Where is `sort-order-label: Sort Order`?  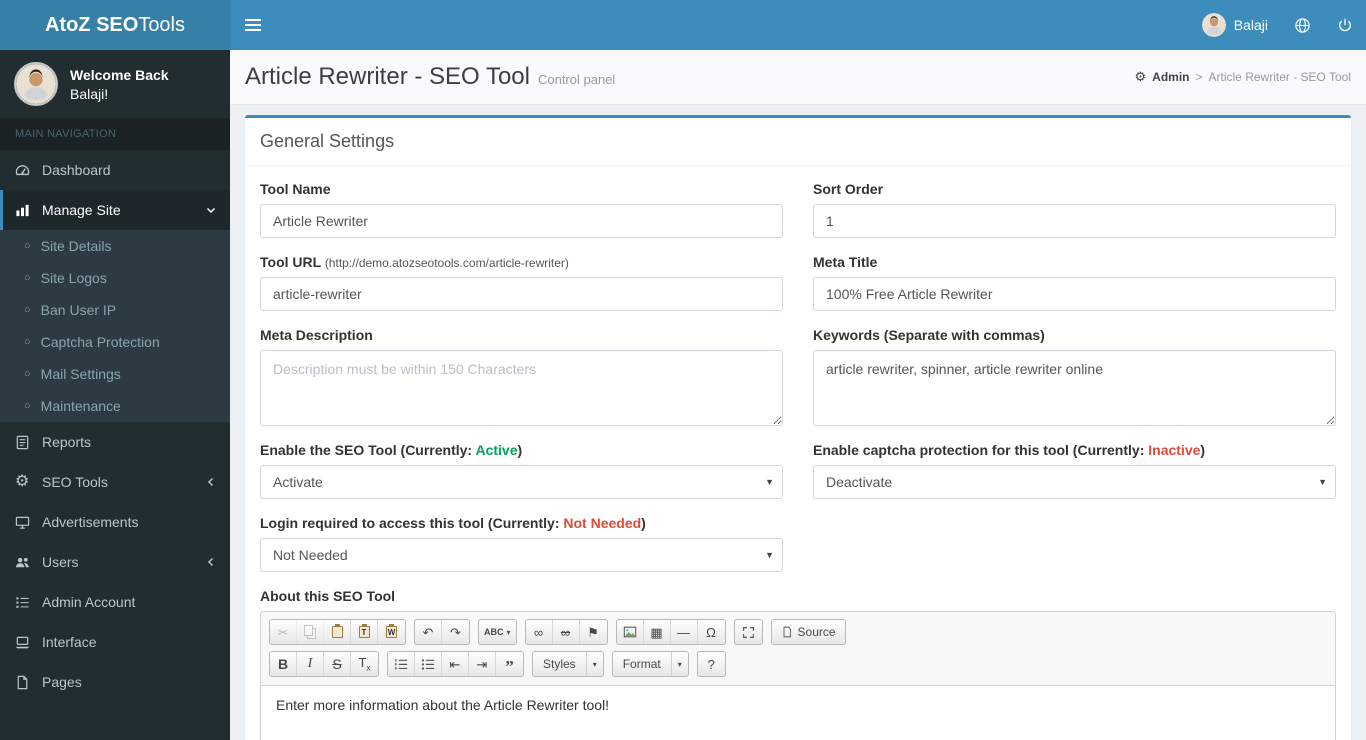 sort-order-label: Sort Order is located at coordinates (848, 189).